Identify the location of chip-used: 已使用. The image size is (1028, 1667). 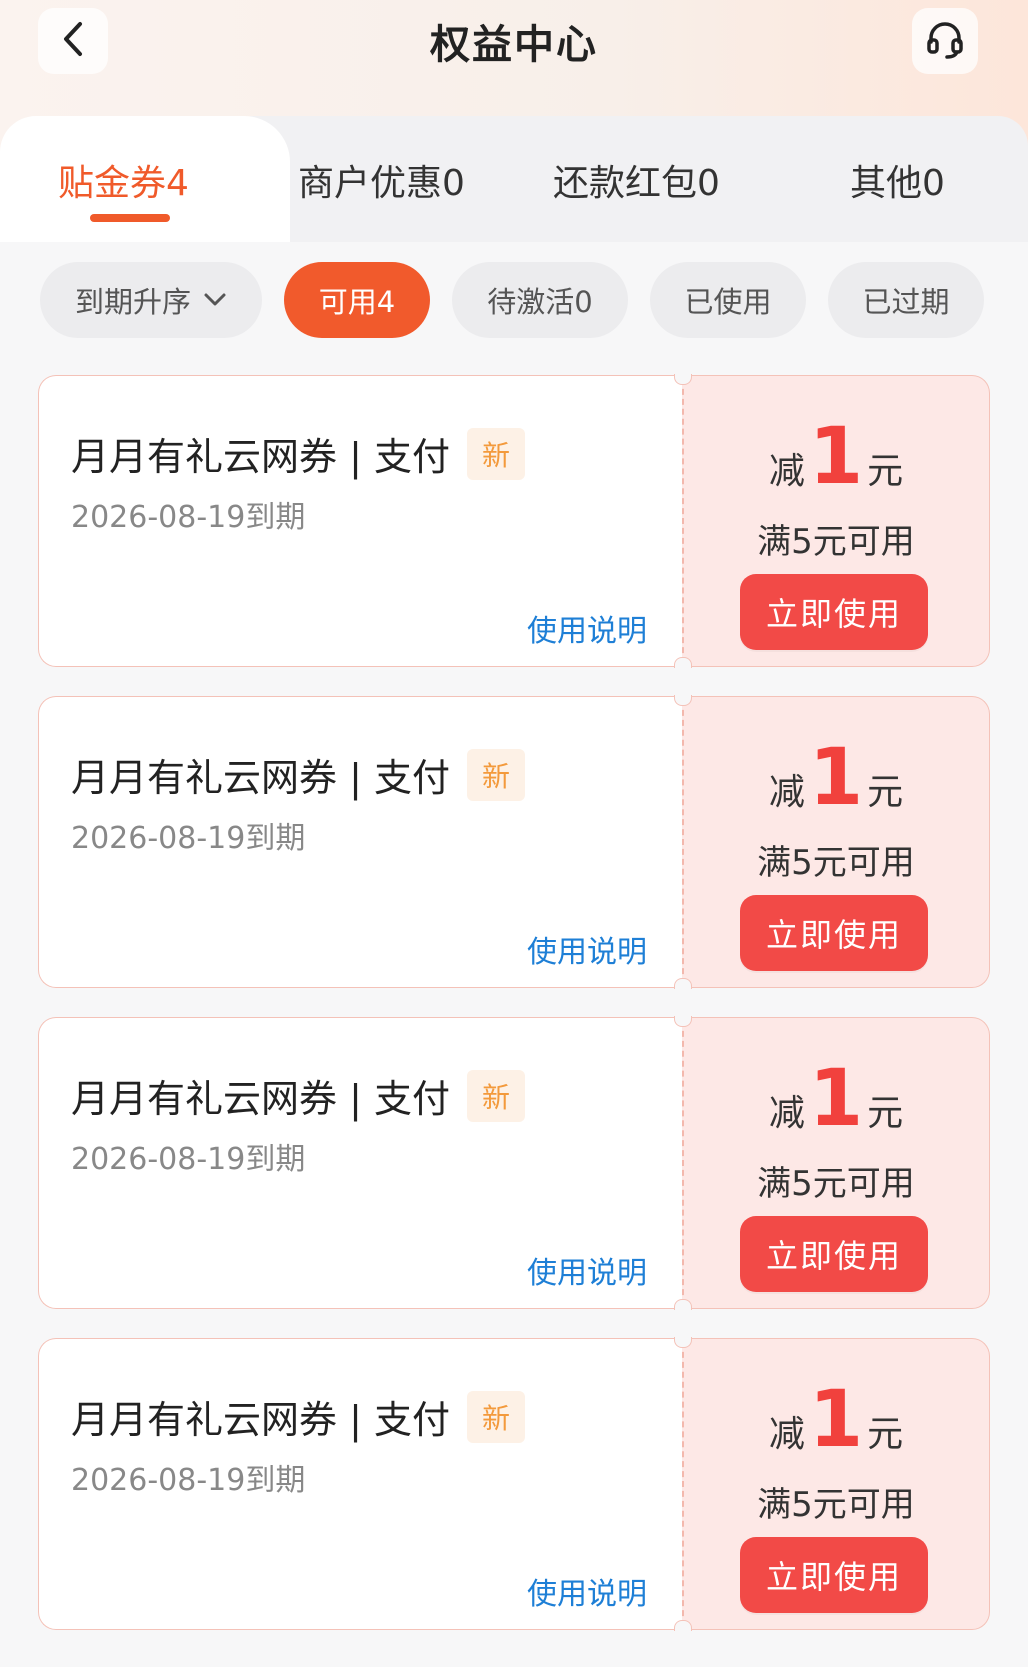
(728, 300).